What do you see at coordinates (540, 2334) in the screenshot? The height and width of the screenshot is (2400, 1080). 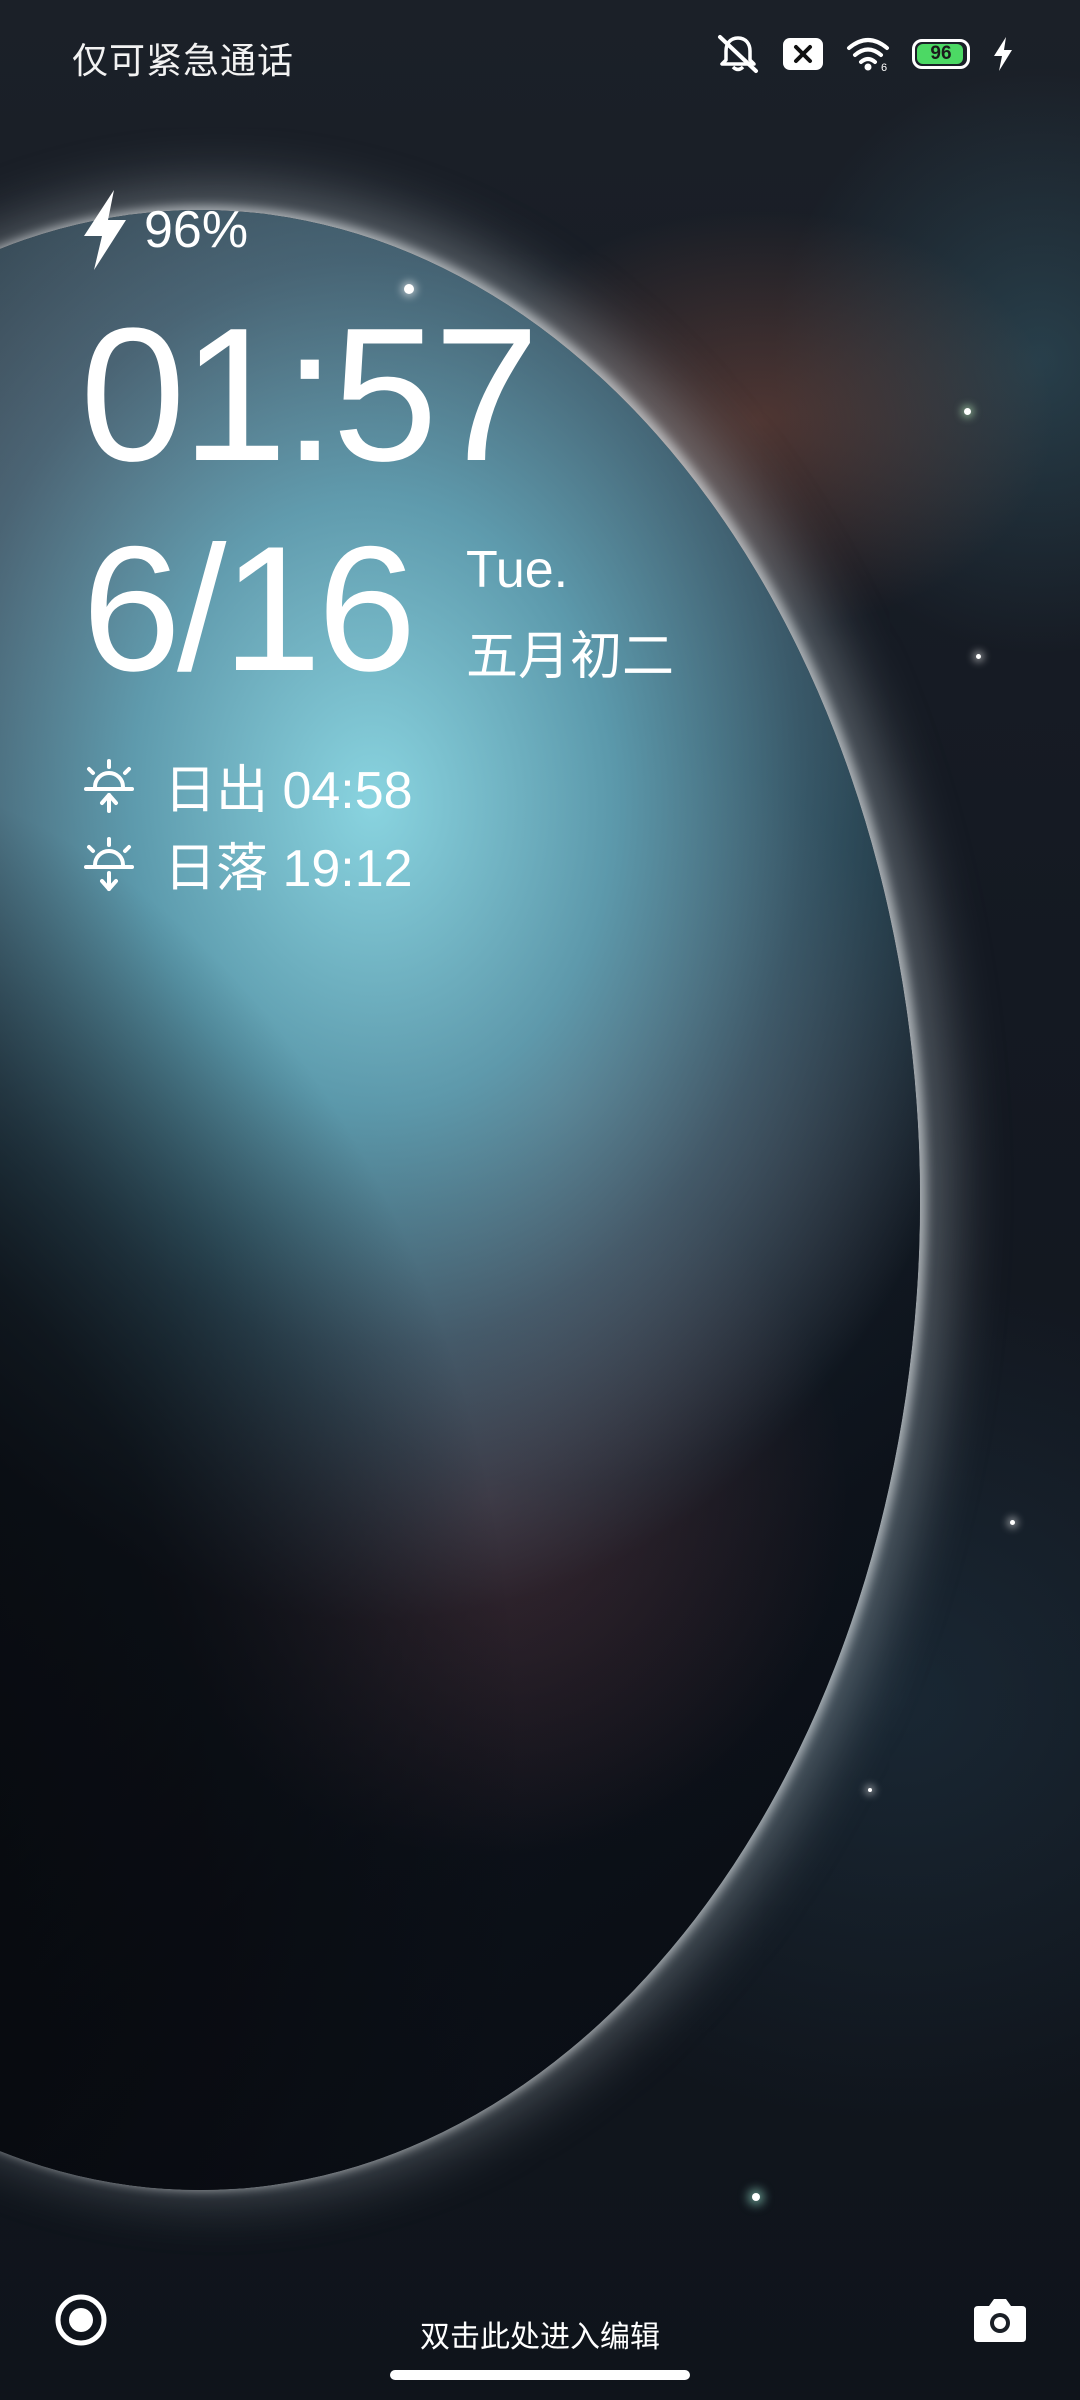 I see `edit-hint-text: 双击此处进入编辑` at bounding box center [540, 2334].